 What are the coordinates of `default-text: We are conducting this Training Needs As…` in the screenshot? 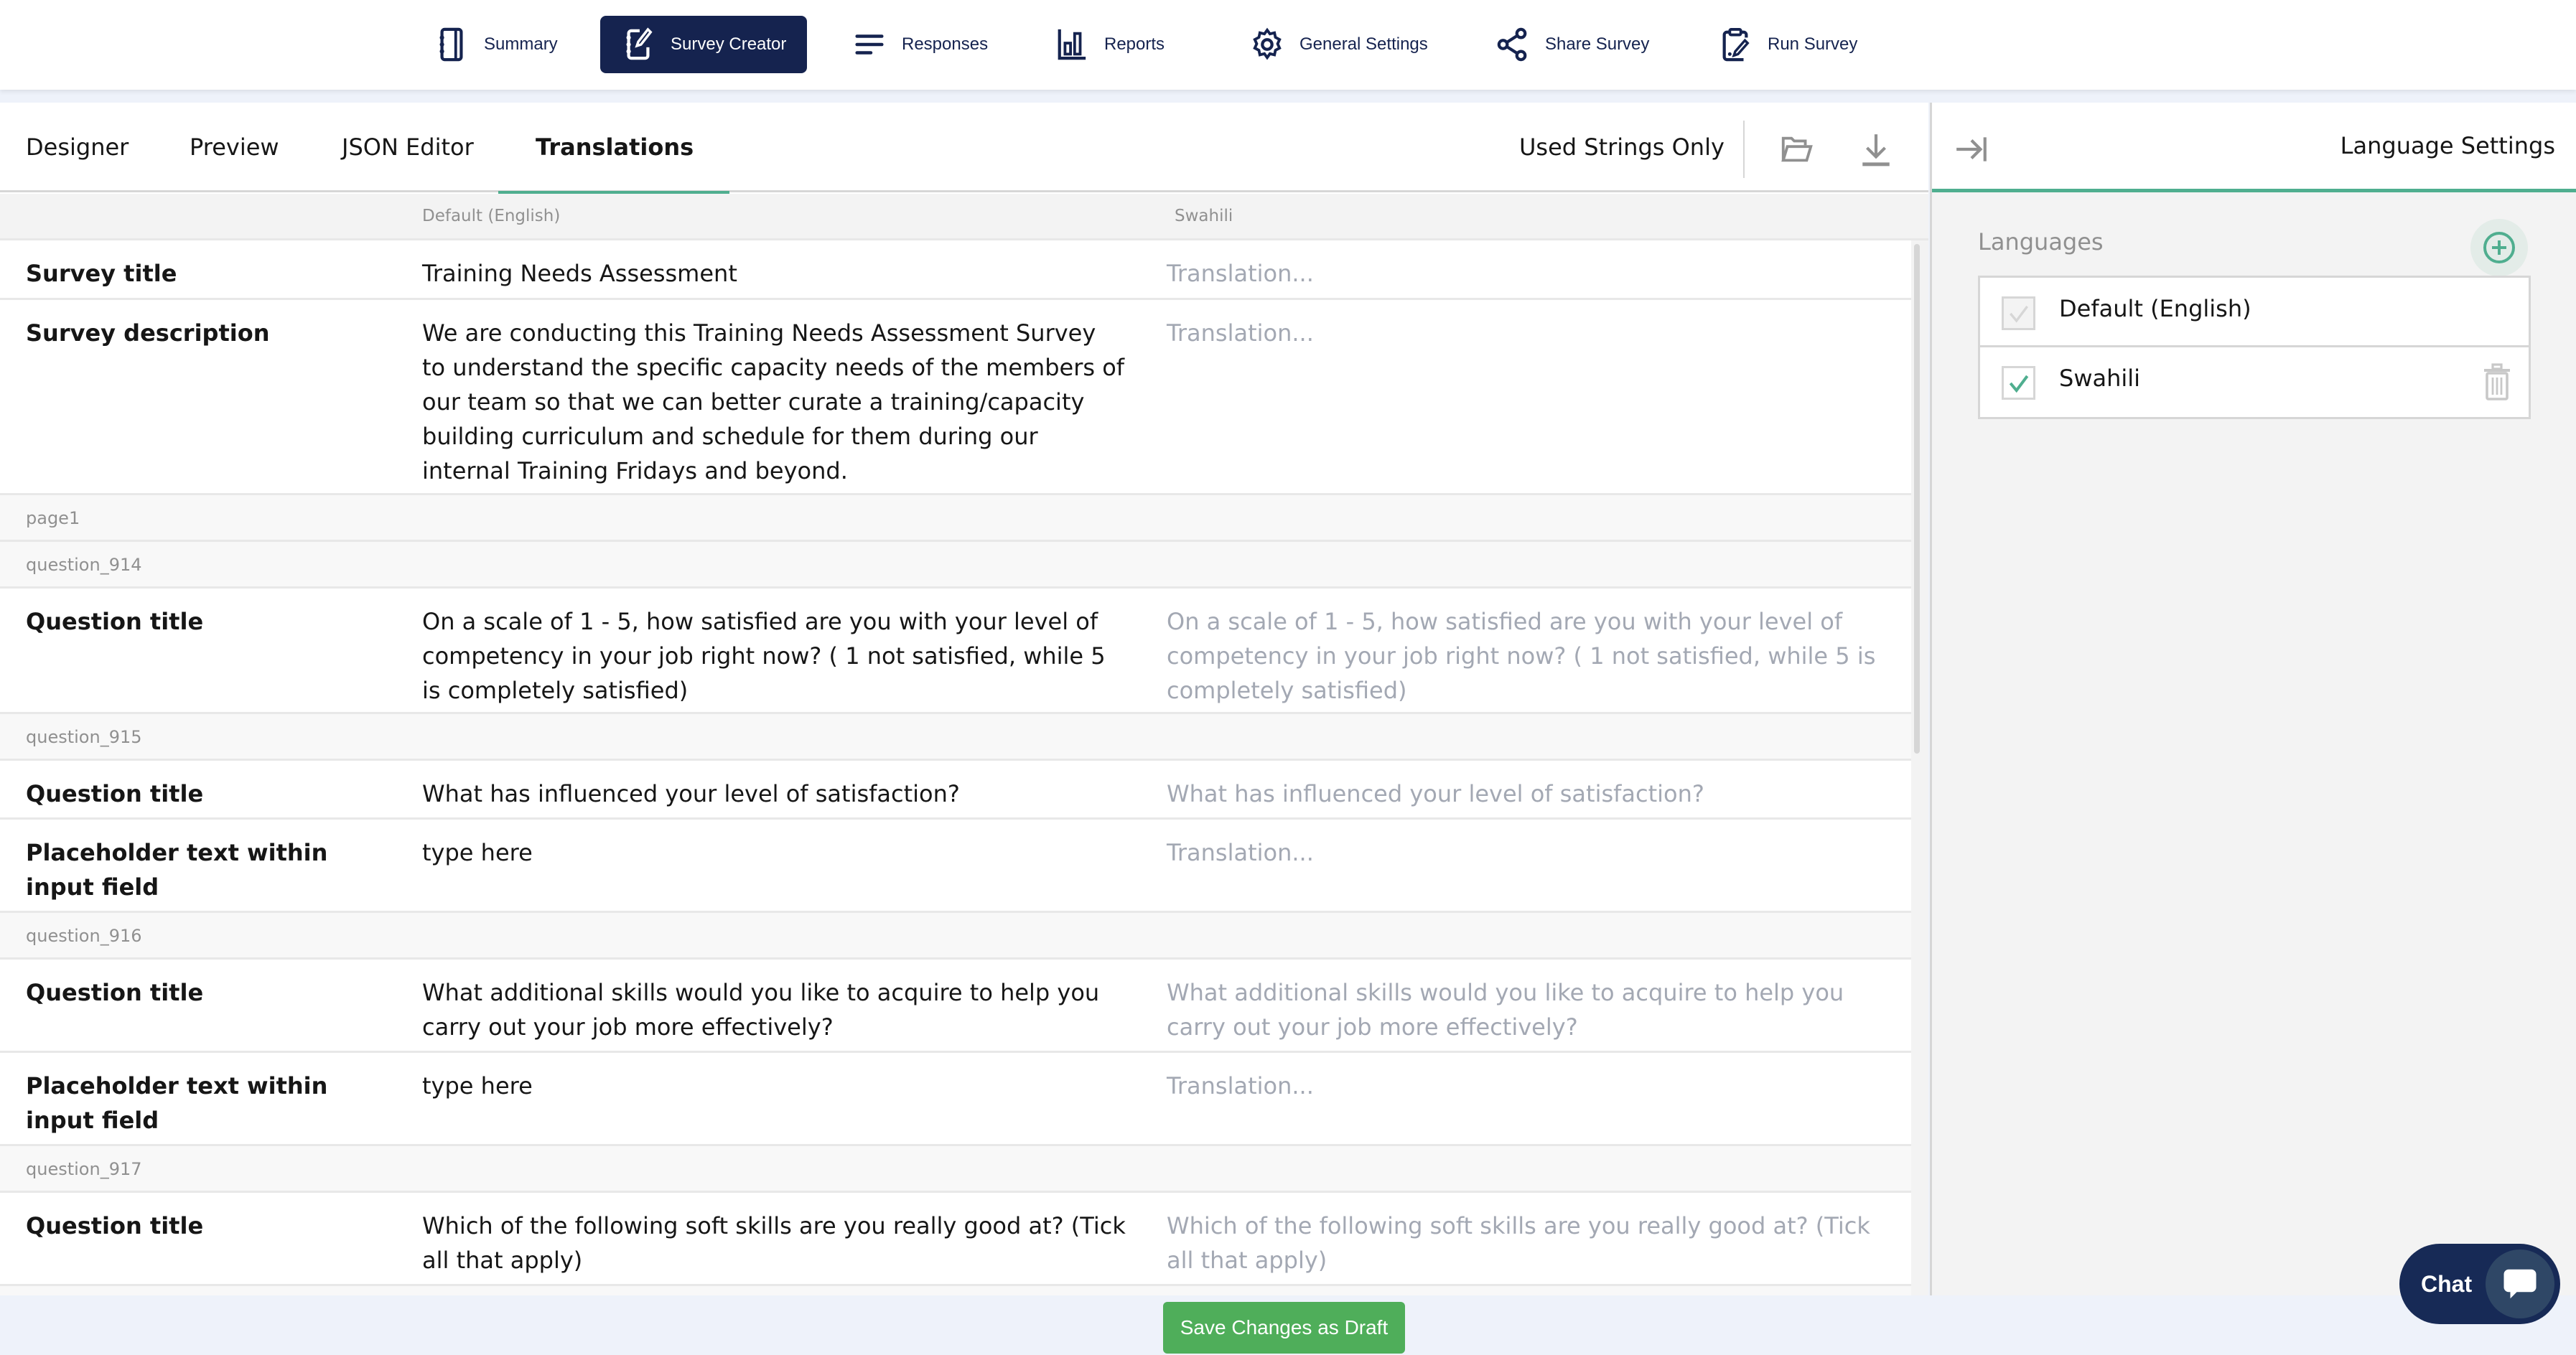 It's located at (773, 401).